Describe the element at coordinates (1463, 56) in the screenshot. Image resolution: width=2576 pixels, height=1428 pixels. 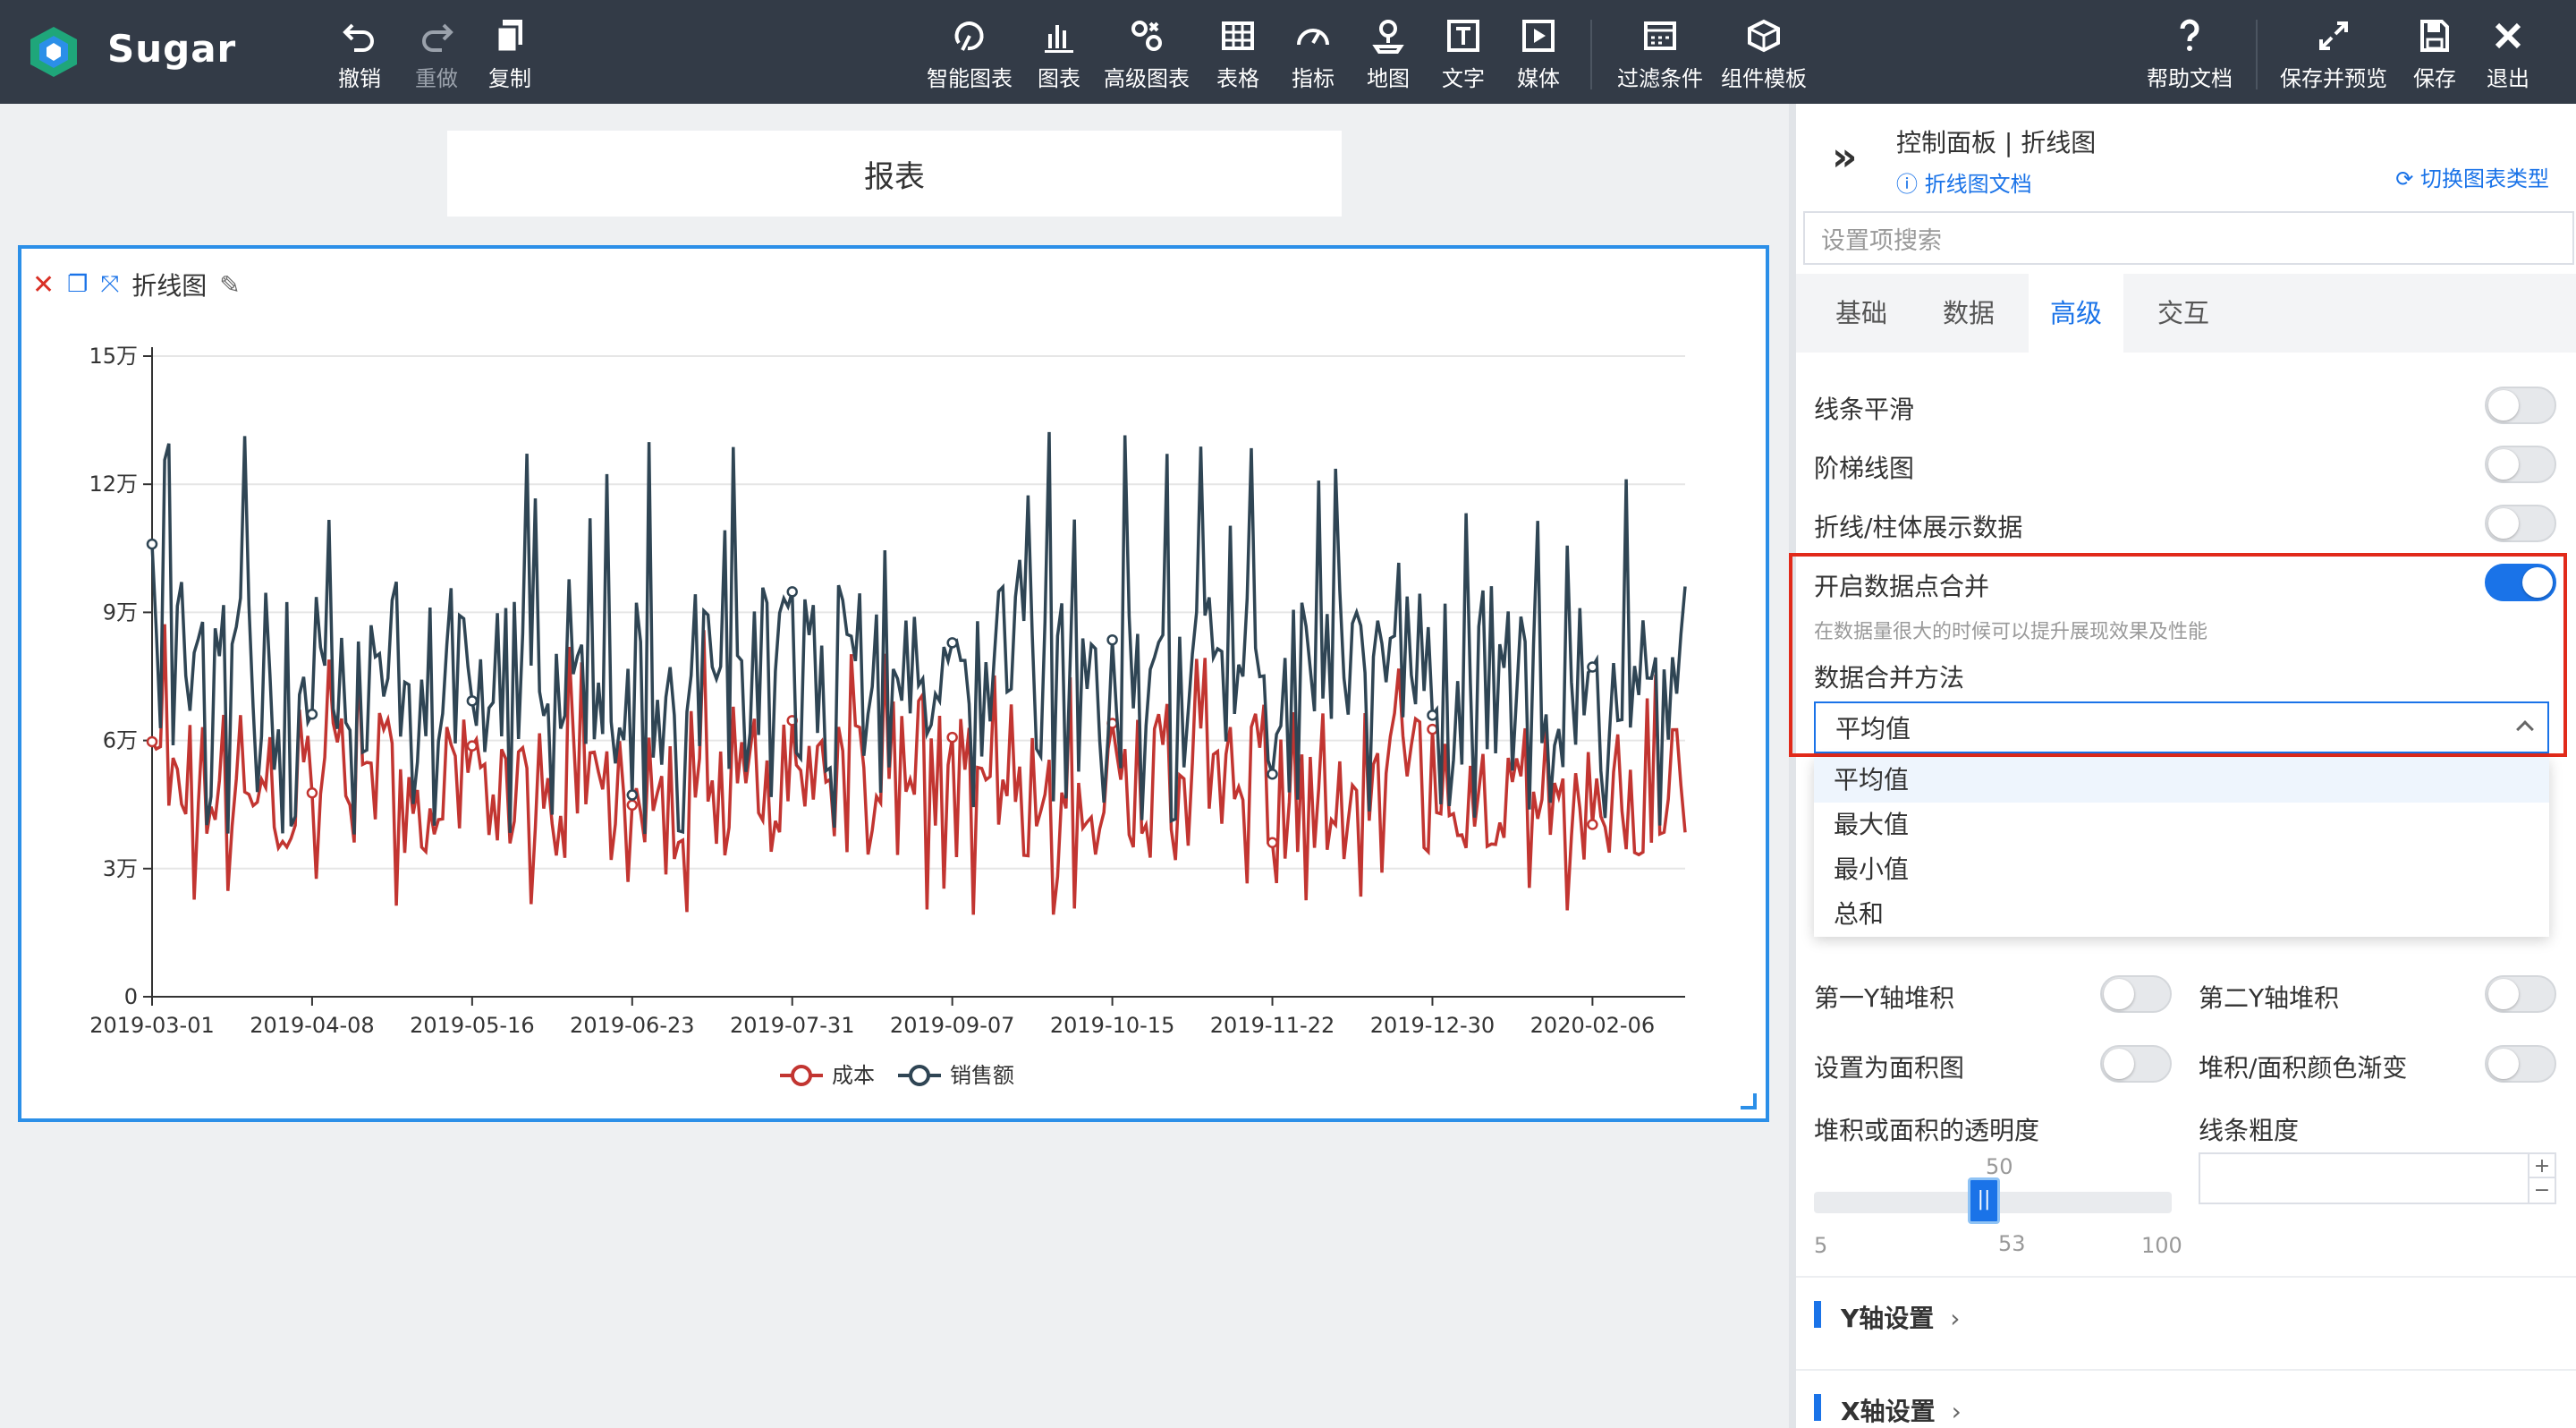
I see `text-button: 文字` at that location.